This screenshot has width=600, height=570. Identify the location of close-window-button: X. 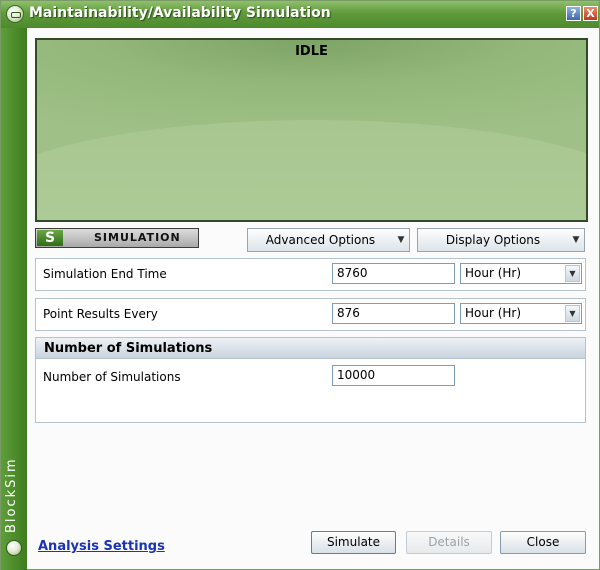
(590, 13).